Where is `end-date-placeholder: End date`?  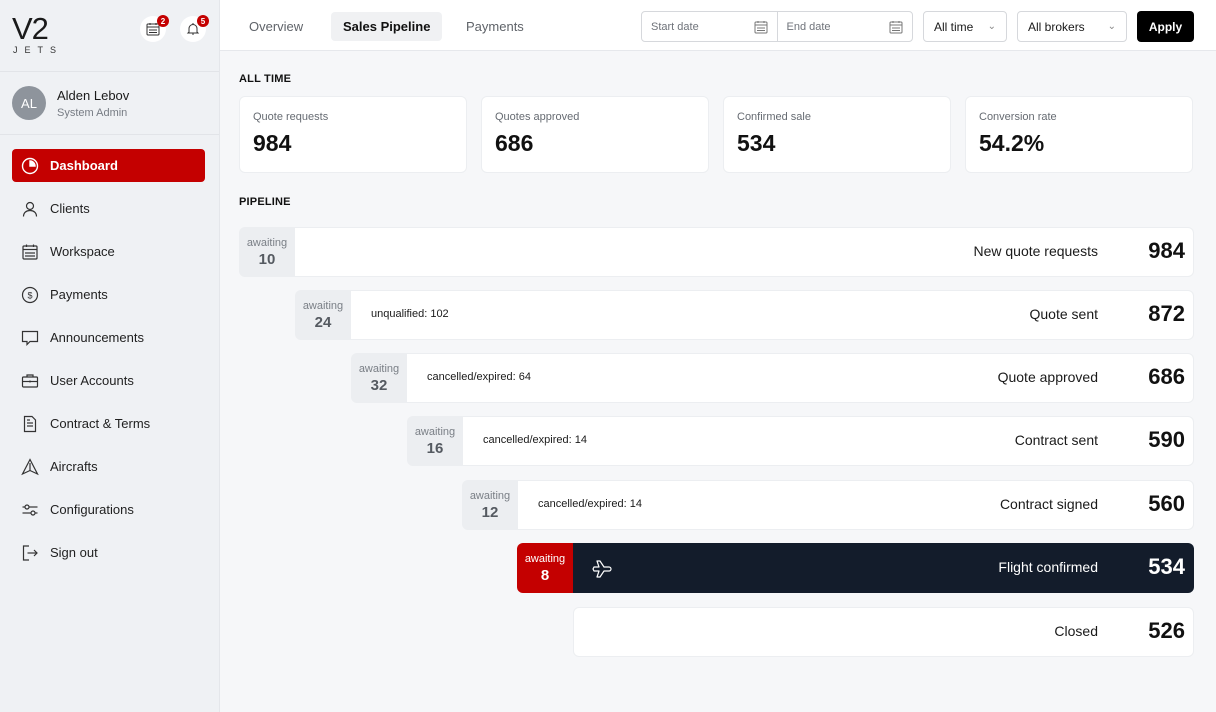 end-date-placeholder: End date is located at coordinates (808, 26).